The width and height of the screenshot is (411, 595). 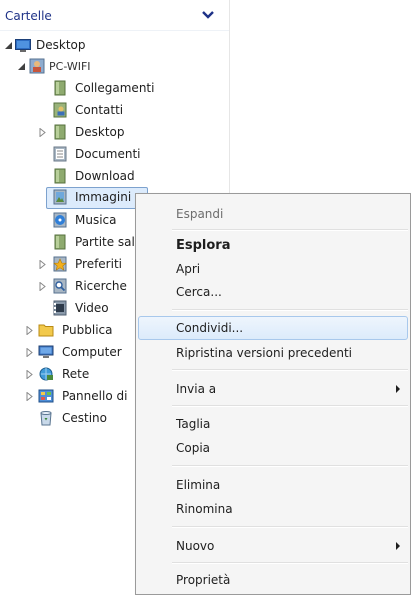 What do you see at coordinates (188, 269) in the screenshot?
I see `menu-item-label: Apri` at bounding box center [188, 269].